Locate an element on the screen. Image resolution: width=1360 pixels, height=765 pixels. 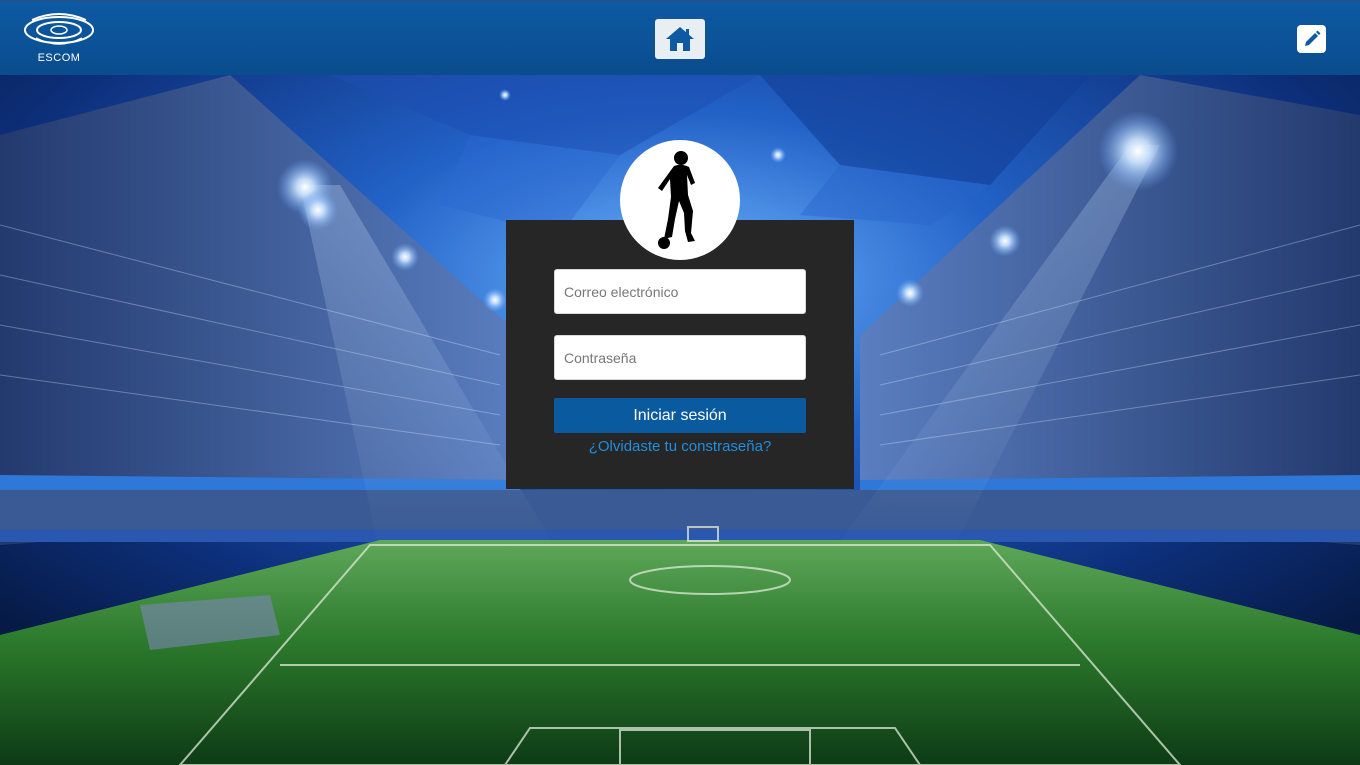
top-navbar: ESCOM is located at coordinates (680, 37).